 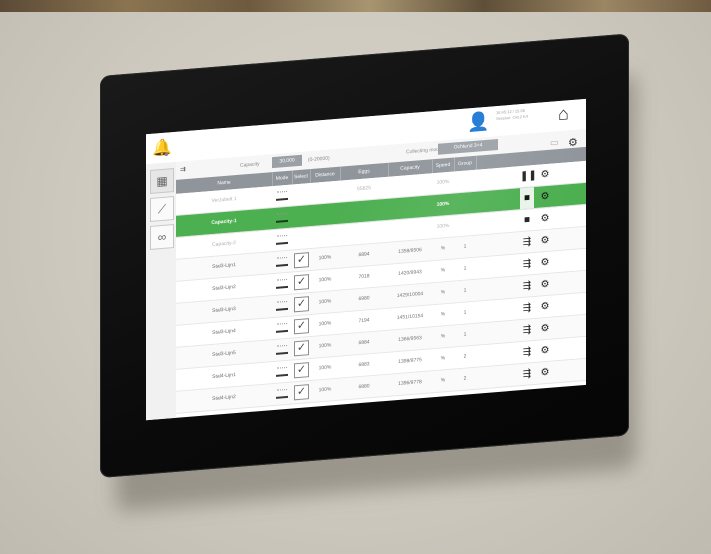 I want to click on row-eggs: 6894, so click(x=364, y=255).